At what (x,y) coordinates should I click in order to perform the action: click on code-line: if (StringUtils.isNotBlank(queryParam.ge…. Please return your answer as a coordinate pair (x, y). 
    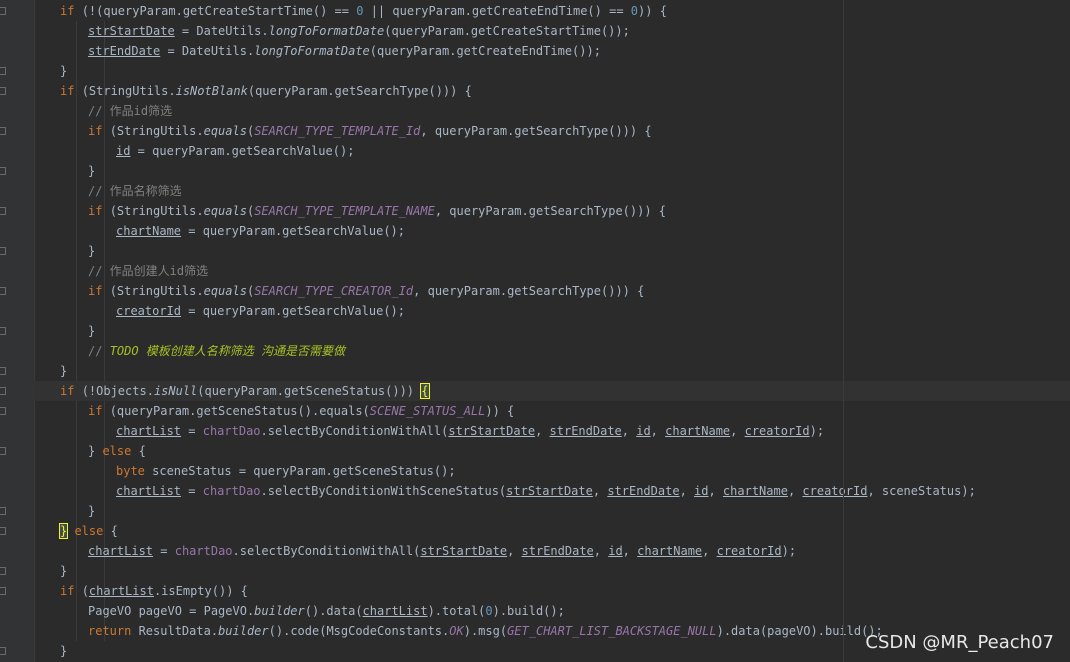
    Looking at the image, I should click on (266, 91).